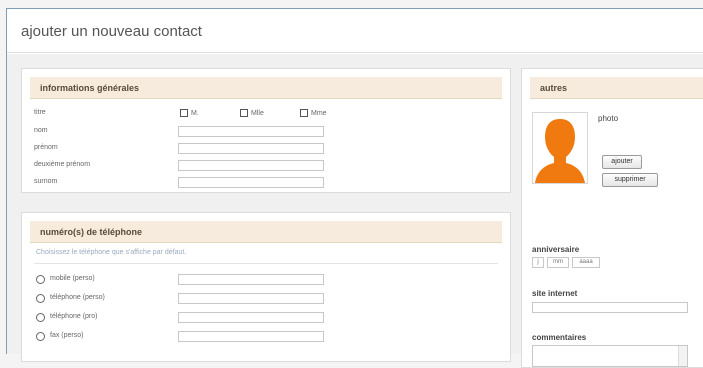 The image size is (703, 368). What do you see at coordinates (304, 113) in the screenshot?
I see `checkbox-mme` at bounding box center [304, 113].